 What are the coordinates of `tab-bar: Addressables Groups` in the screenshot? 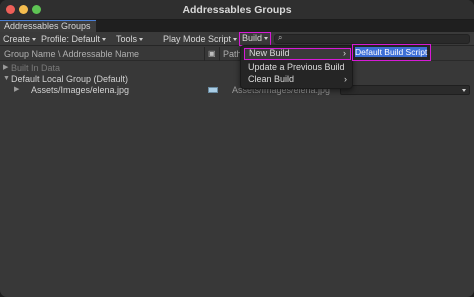 It's located at (237, 26).